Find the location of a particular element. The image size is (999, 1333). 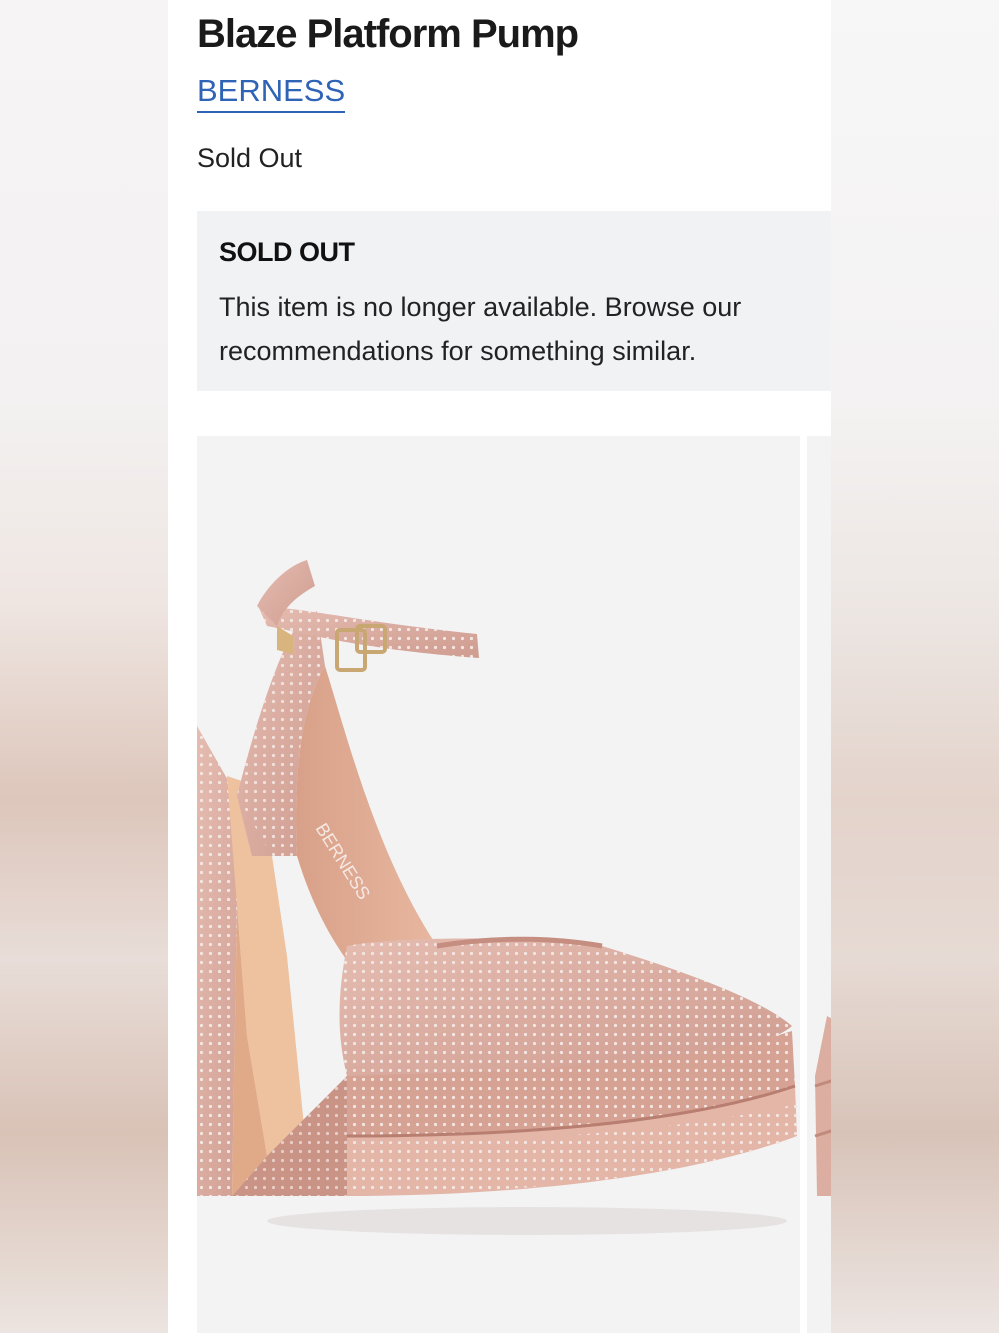

brand-link: BERNESS is located at coordinates (271, 93).